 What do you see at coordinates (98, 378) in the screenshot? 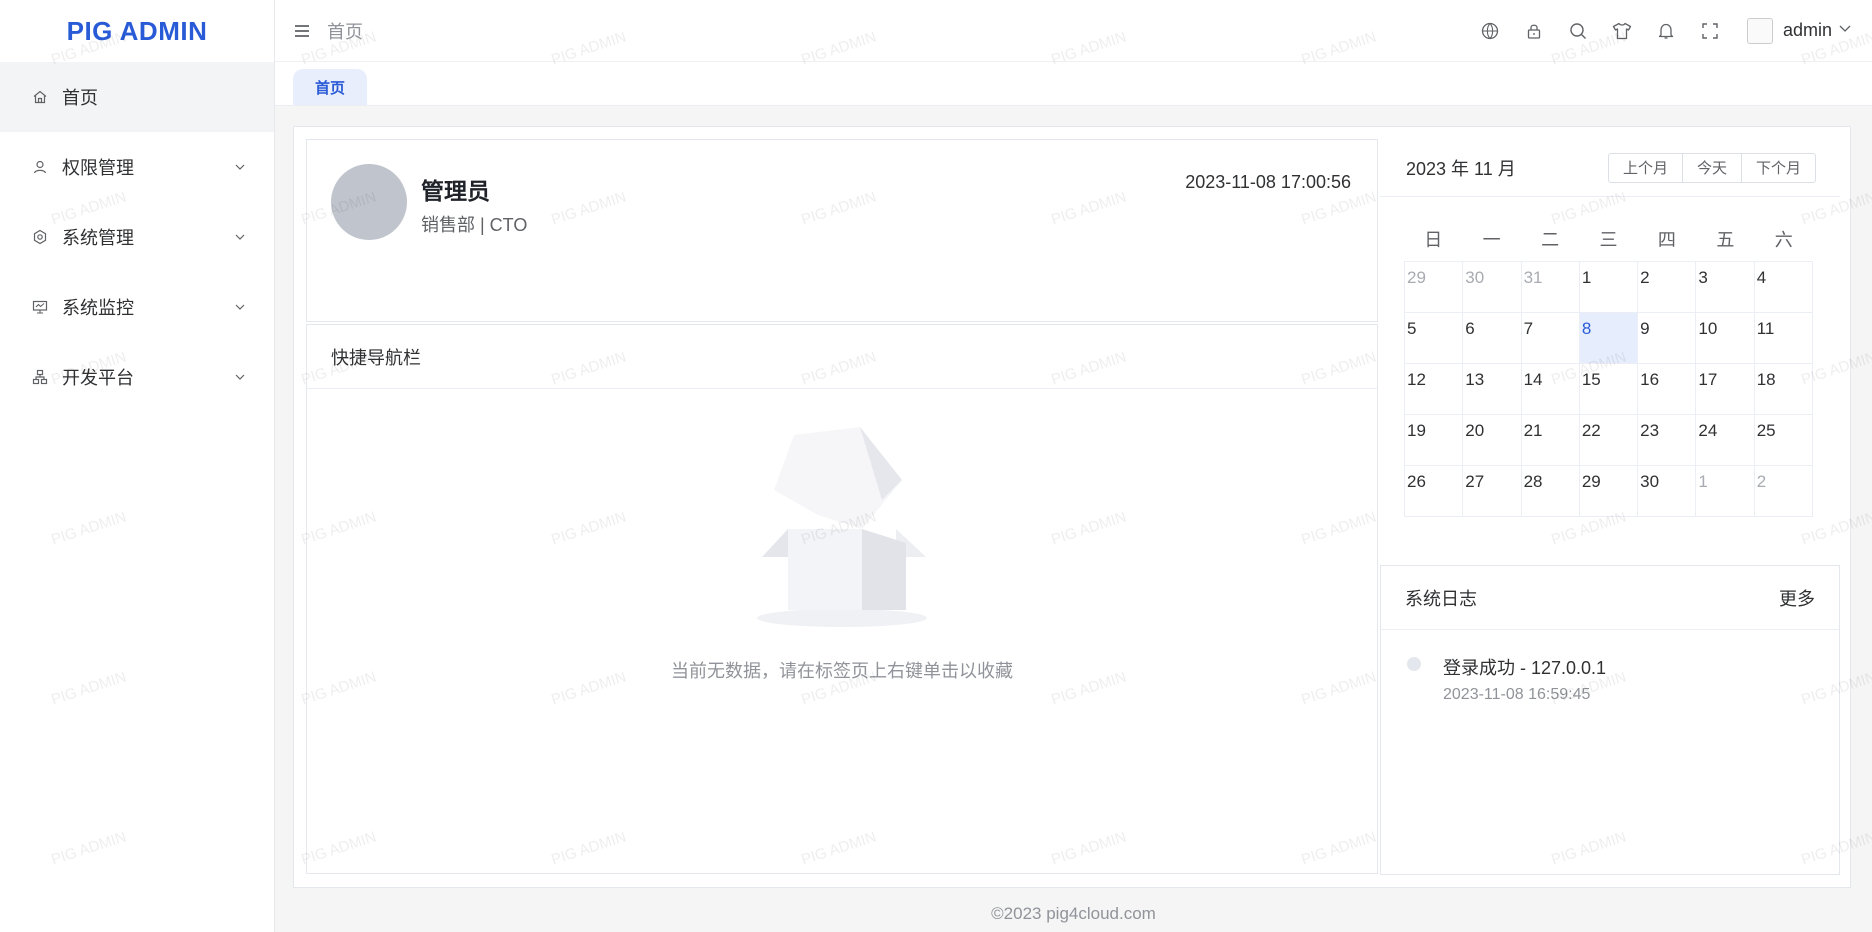
I see `sidebar-item-label: 开发平台` at bounding box center [98, 378].